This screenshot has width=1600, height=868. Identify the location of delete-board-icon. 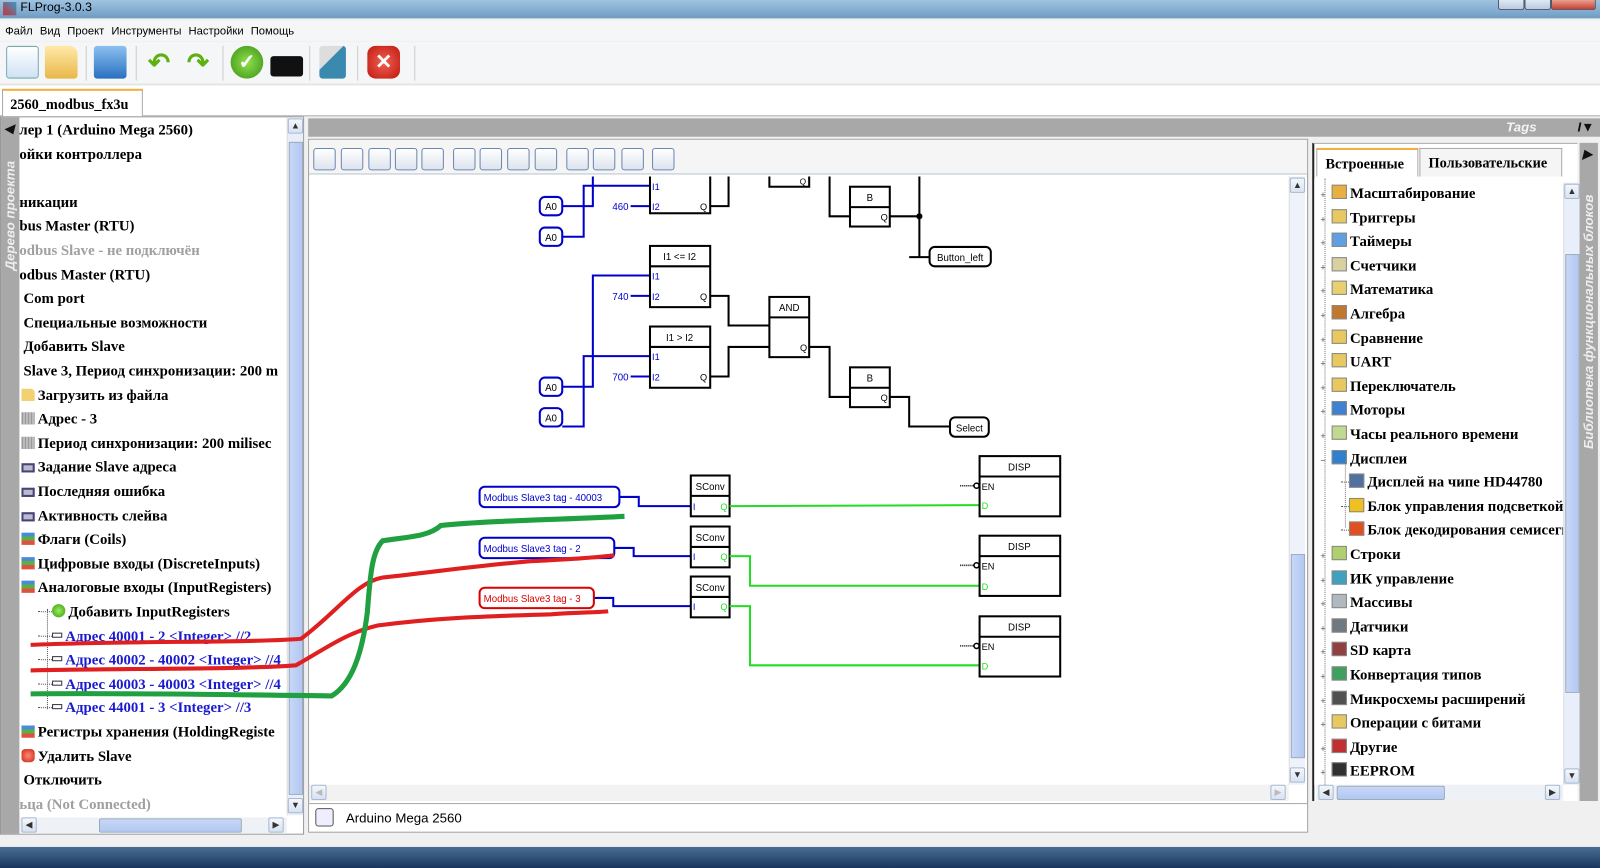
(432, 159).